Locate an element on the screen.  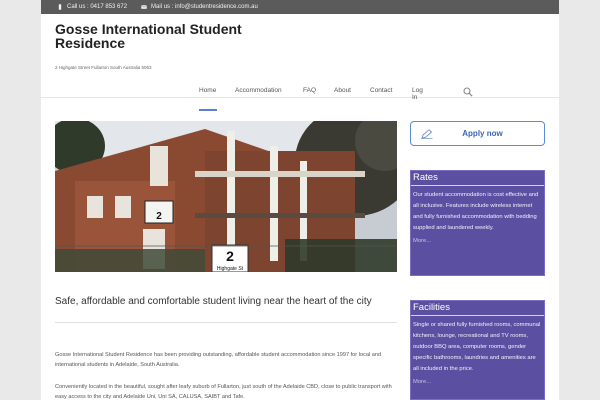
facilities-heading: Facilities is located at coordinates (477, 308).